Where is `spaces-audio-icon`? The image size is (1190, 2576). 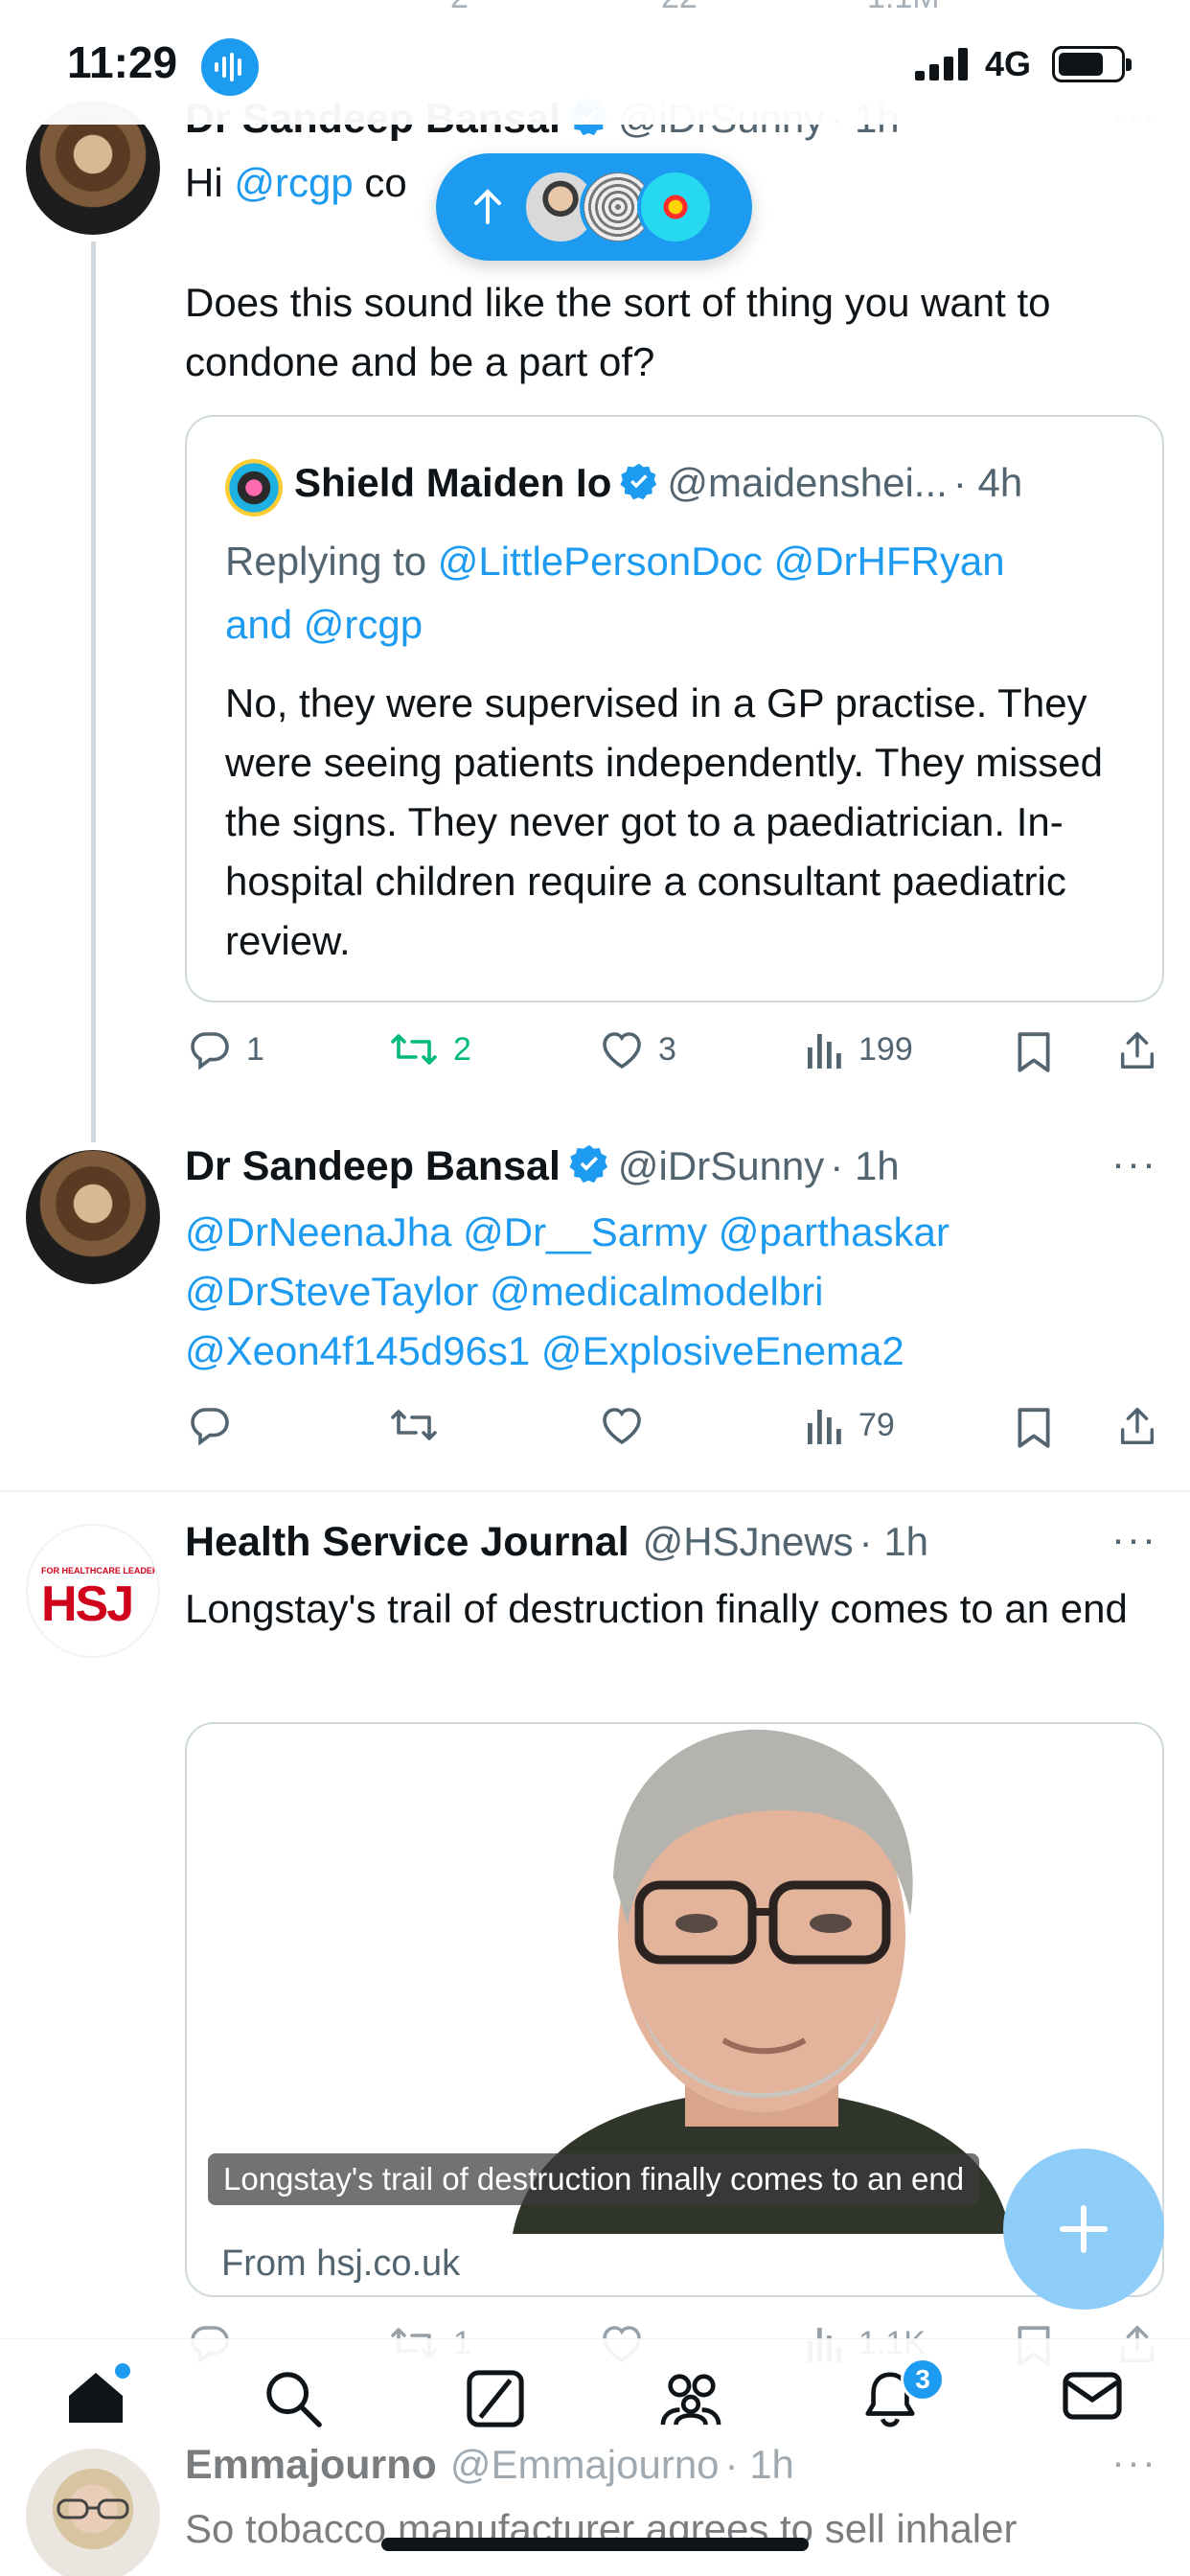 spaces-audio-icon is located at coordinates (230, 67).